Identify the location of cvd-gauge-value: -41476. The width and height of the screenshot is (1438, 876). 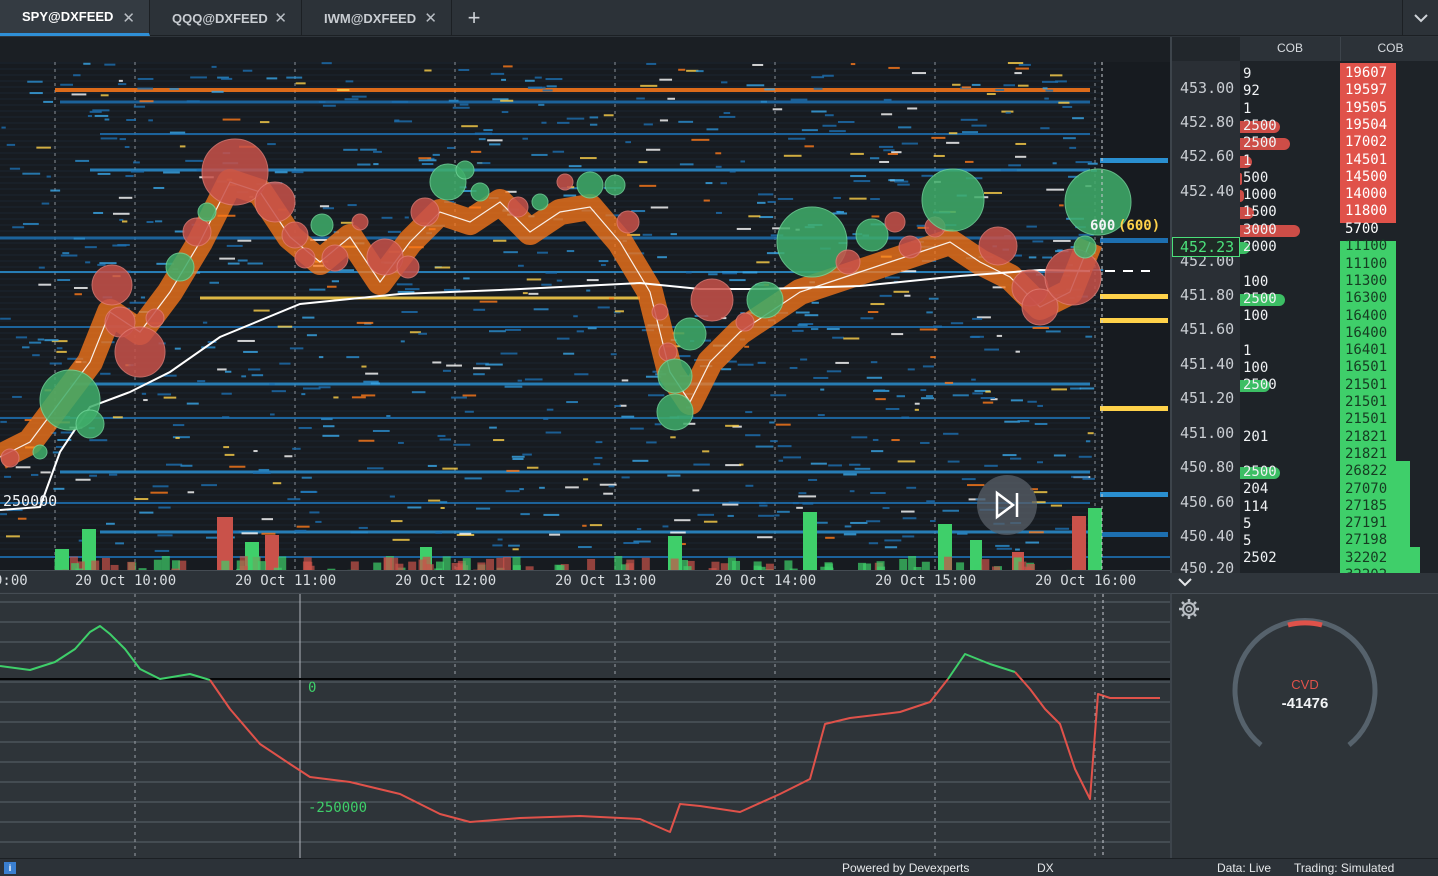
(1305, 703).